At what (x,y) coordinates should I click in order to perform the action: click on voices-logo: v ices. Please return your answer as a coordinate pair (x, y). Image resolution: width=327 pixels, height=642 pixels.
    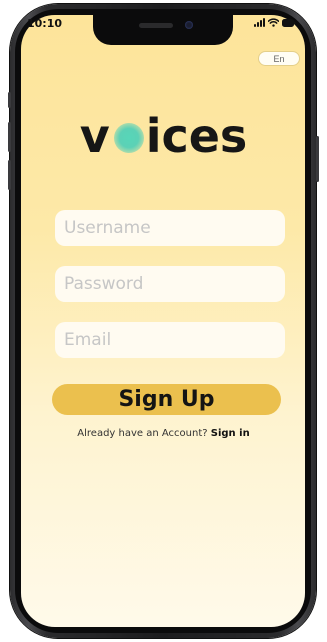
    Looking at the image, I should click on (163, 136).